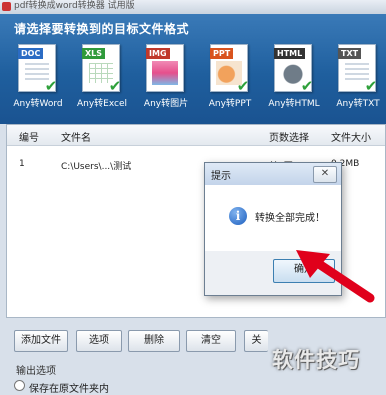 The width and height of the screenshot is (386, 395). Describe the element at coordinates (335, 276) in the screenshot. I see `red-arrow-icon` at that location.